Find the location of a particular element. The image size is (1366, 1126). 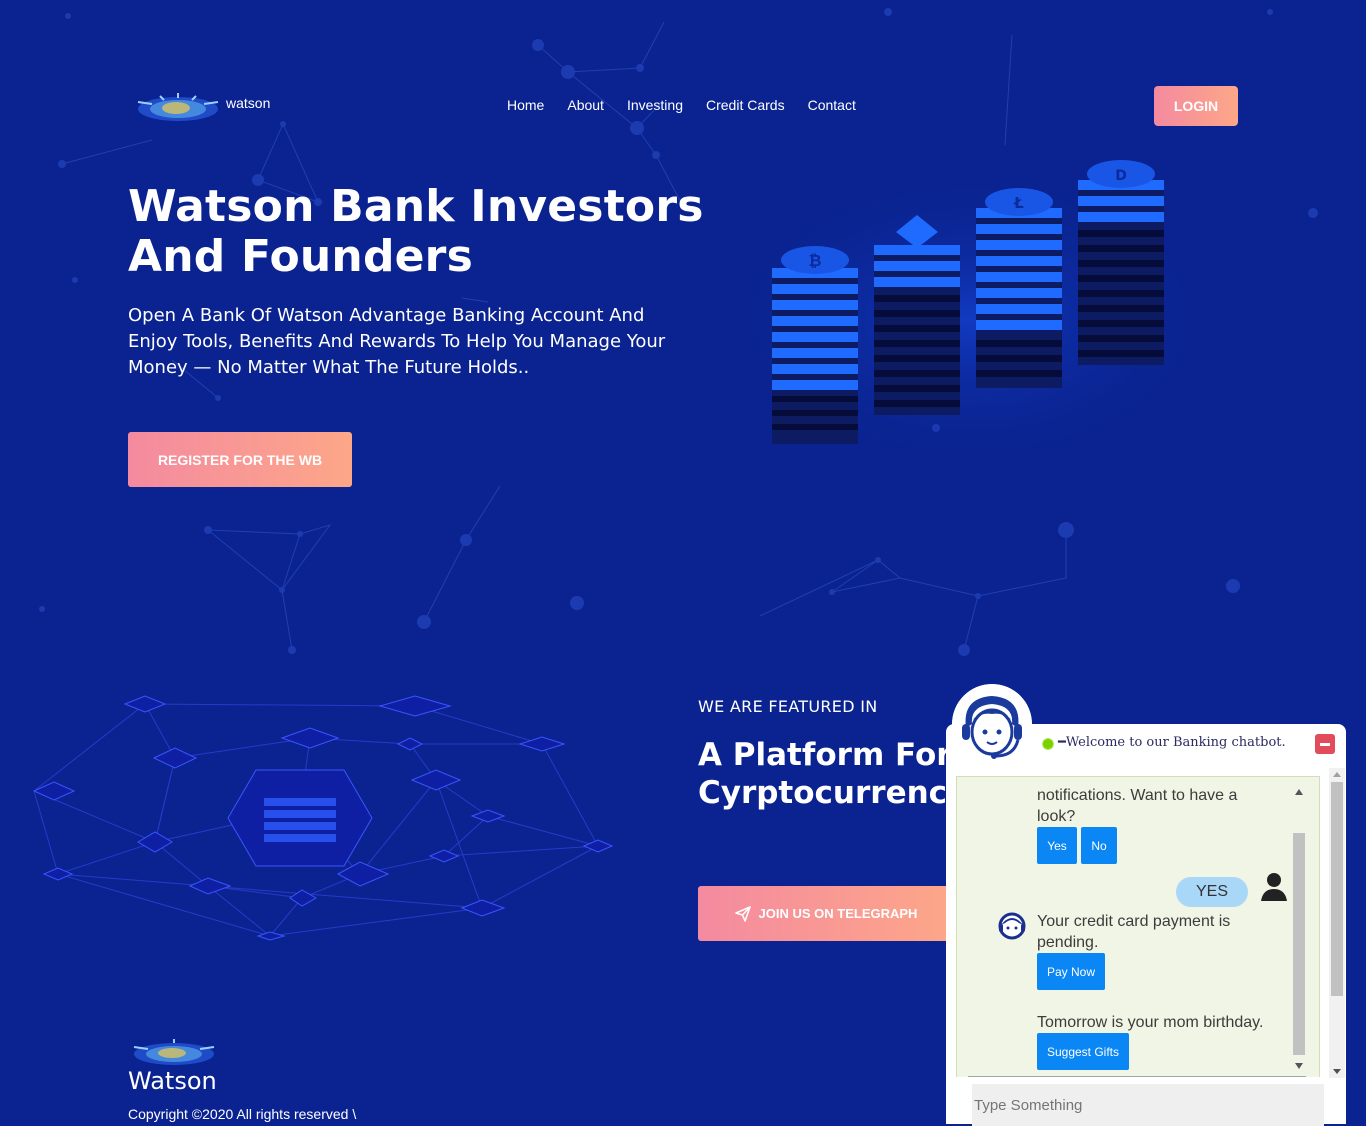

chat-scrollbar is located at coordinates (1337, 923).